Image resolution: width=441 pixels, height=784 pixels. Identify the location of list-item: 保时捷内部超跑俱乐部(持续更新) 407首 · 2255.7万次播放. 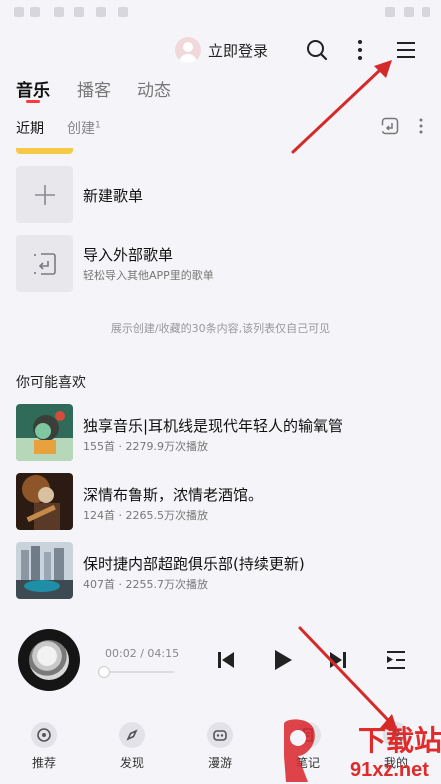
(221, 571).